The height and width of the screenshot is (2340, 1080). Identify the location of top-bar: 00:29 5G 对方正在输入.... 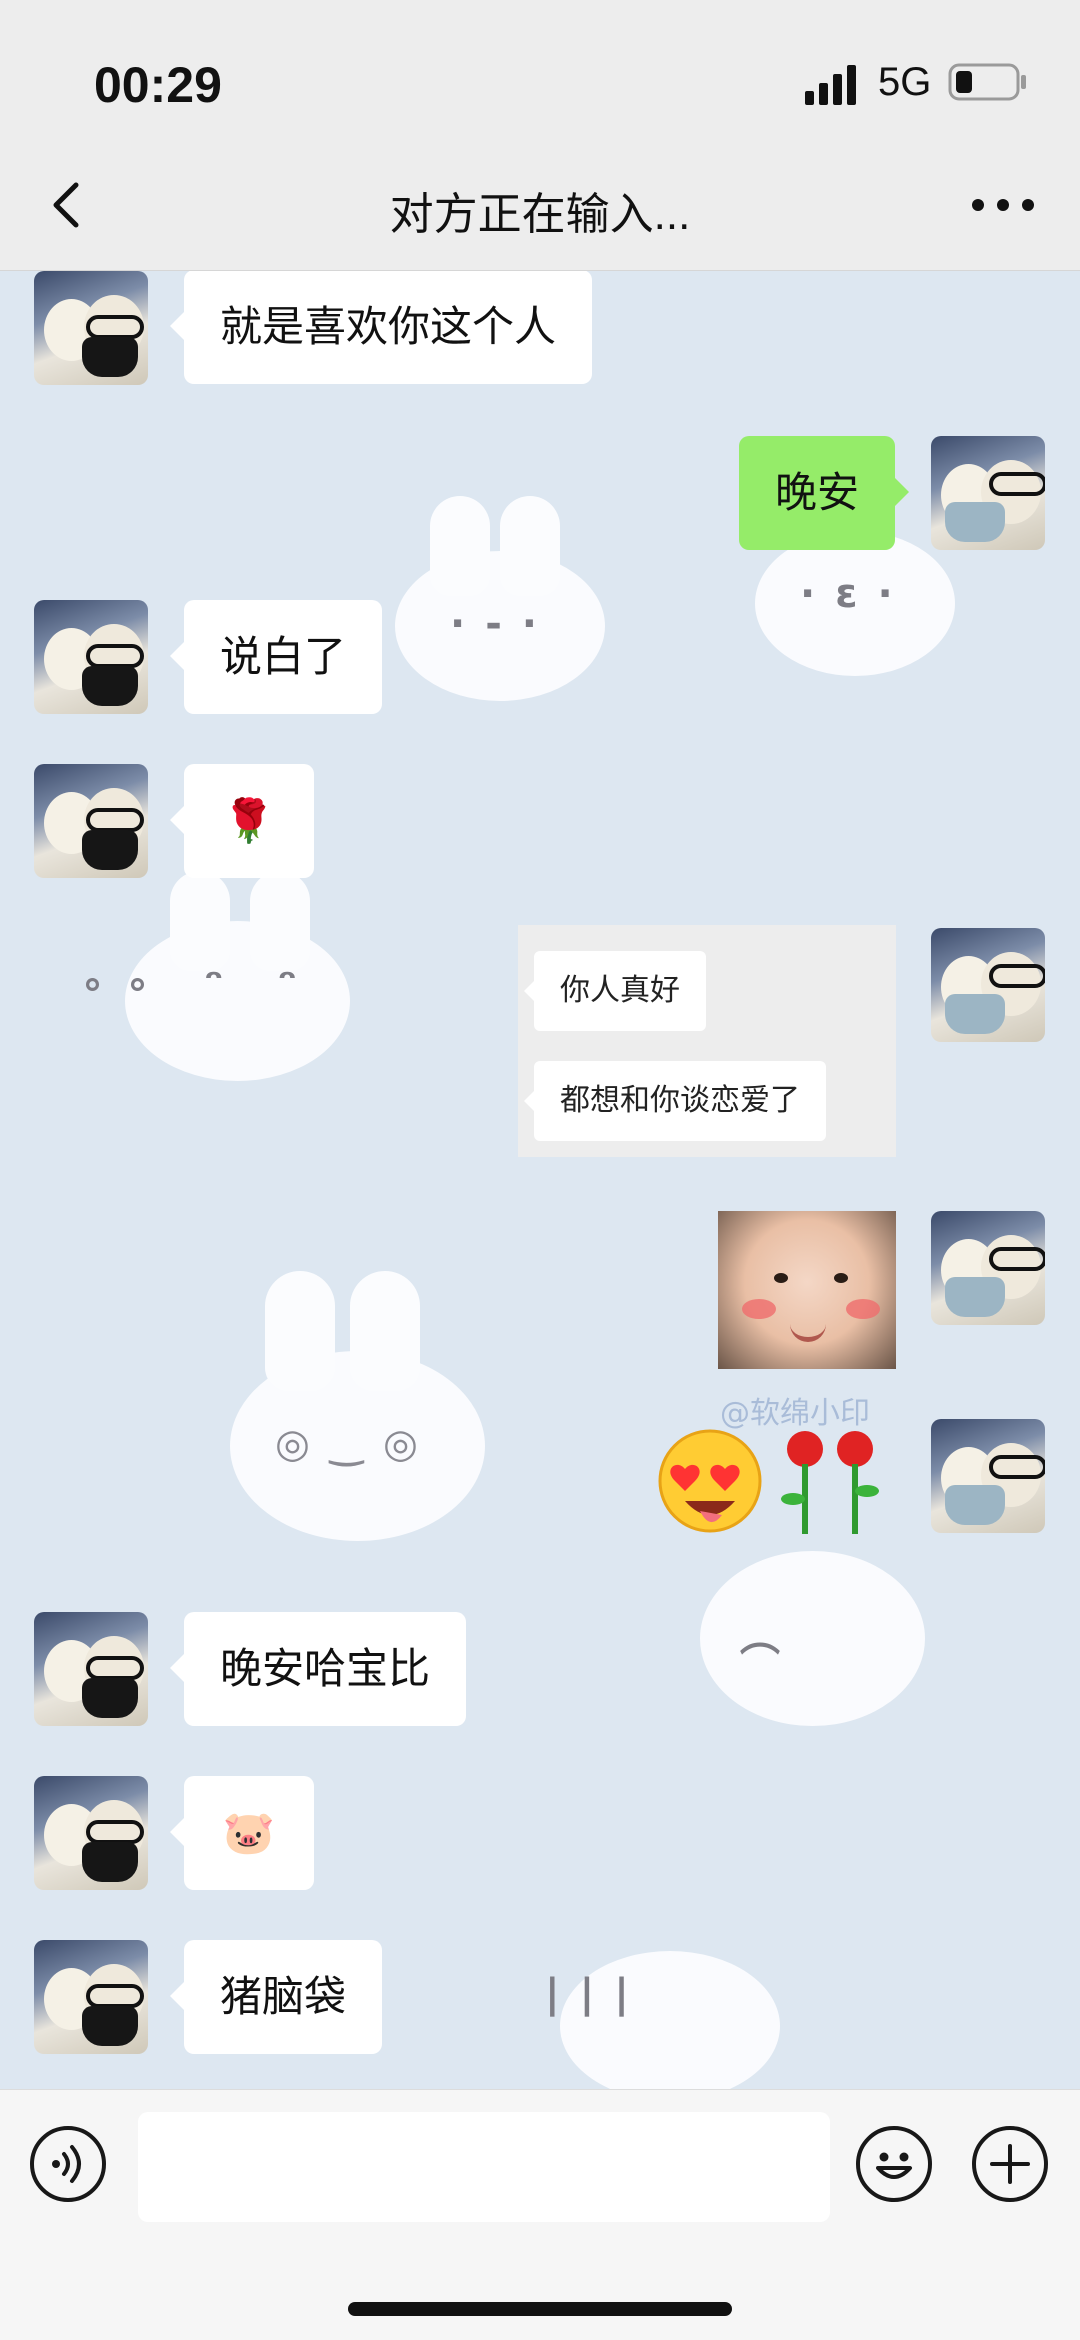
(540, 135).